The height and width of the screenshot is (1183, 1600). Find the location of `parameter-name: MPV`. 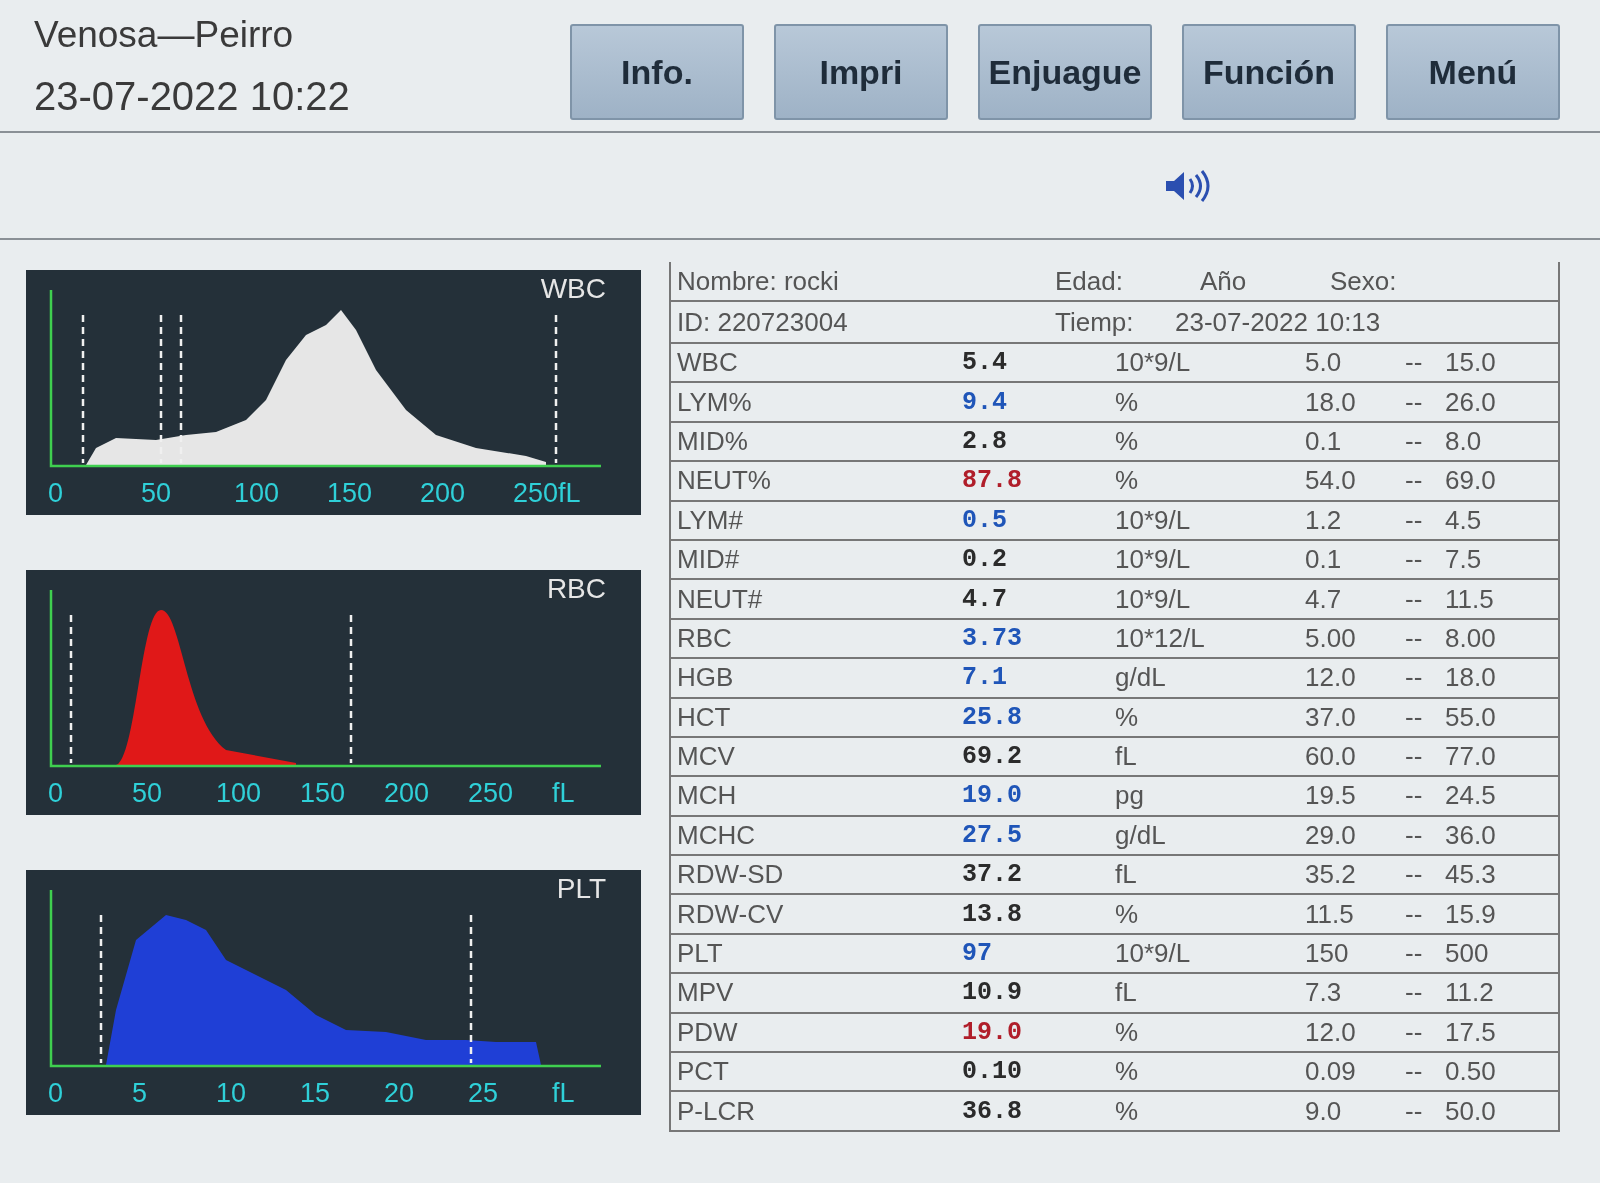

parameter-name: MPV is located at coordinates (706, 993).